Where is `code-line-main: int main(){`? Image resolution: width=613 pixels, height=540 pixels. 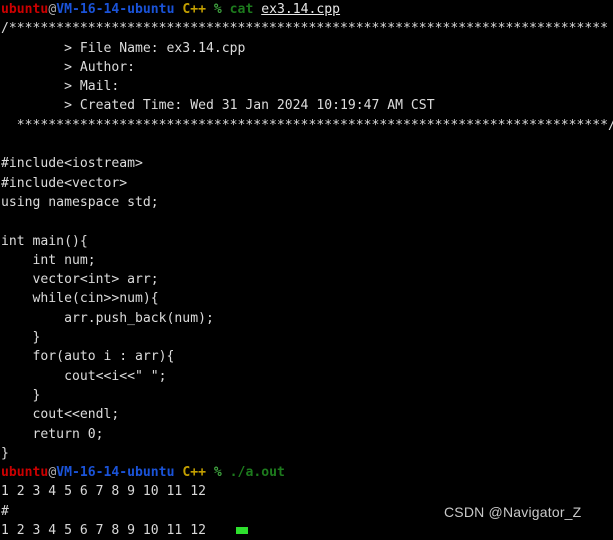
code-line-main: int main(){ is located at coordinates (44, 241).